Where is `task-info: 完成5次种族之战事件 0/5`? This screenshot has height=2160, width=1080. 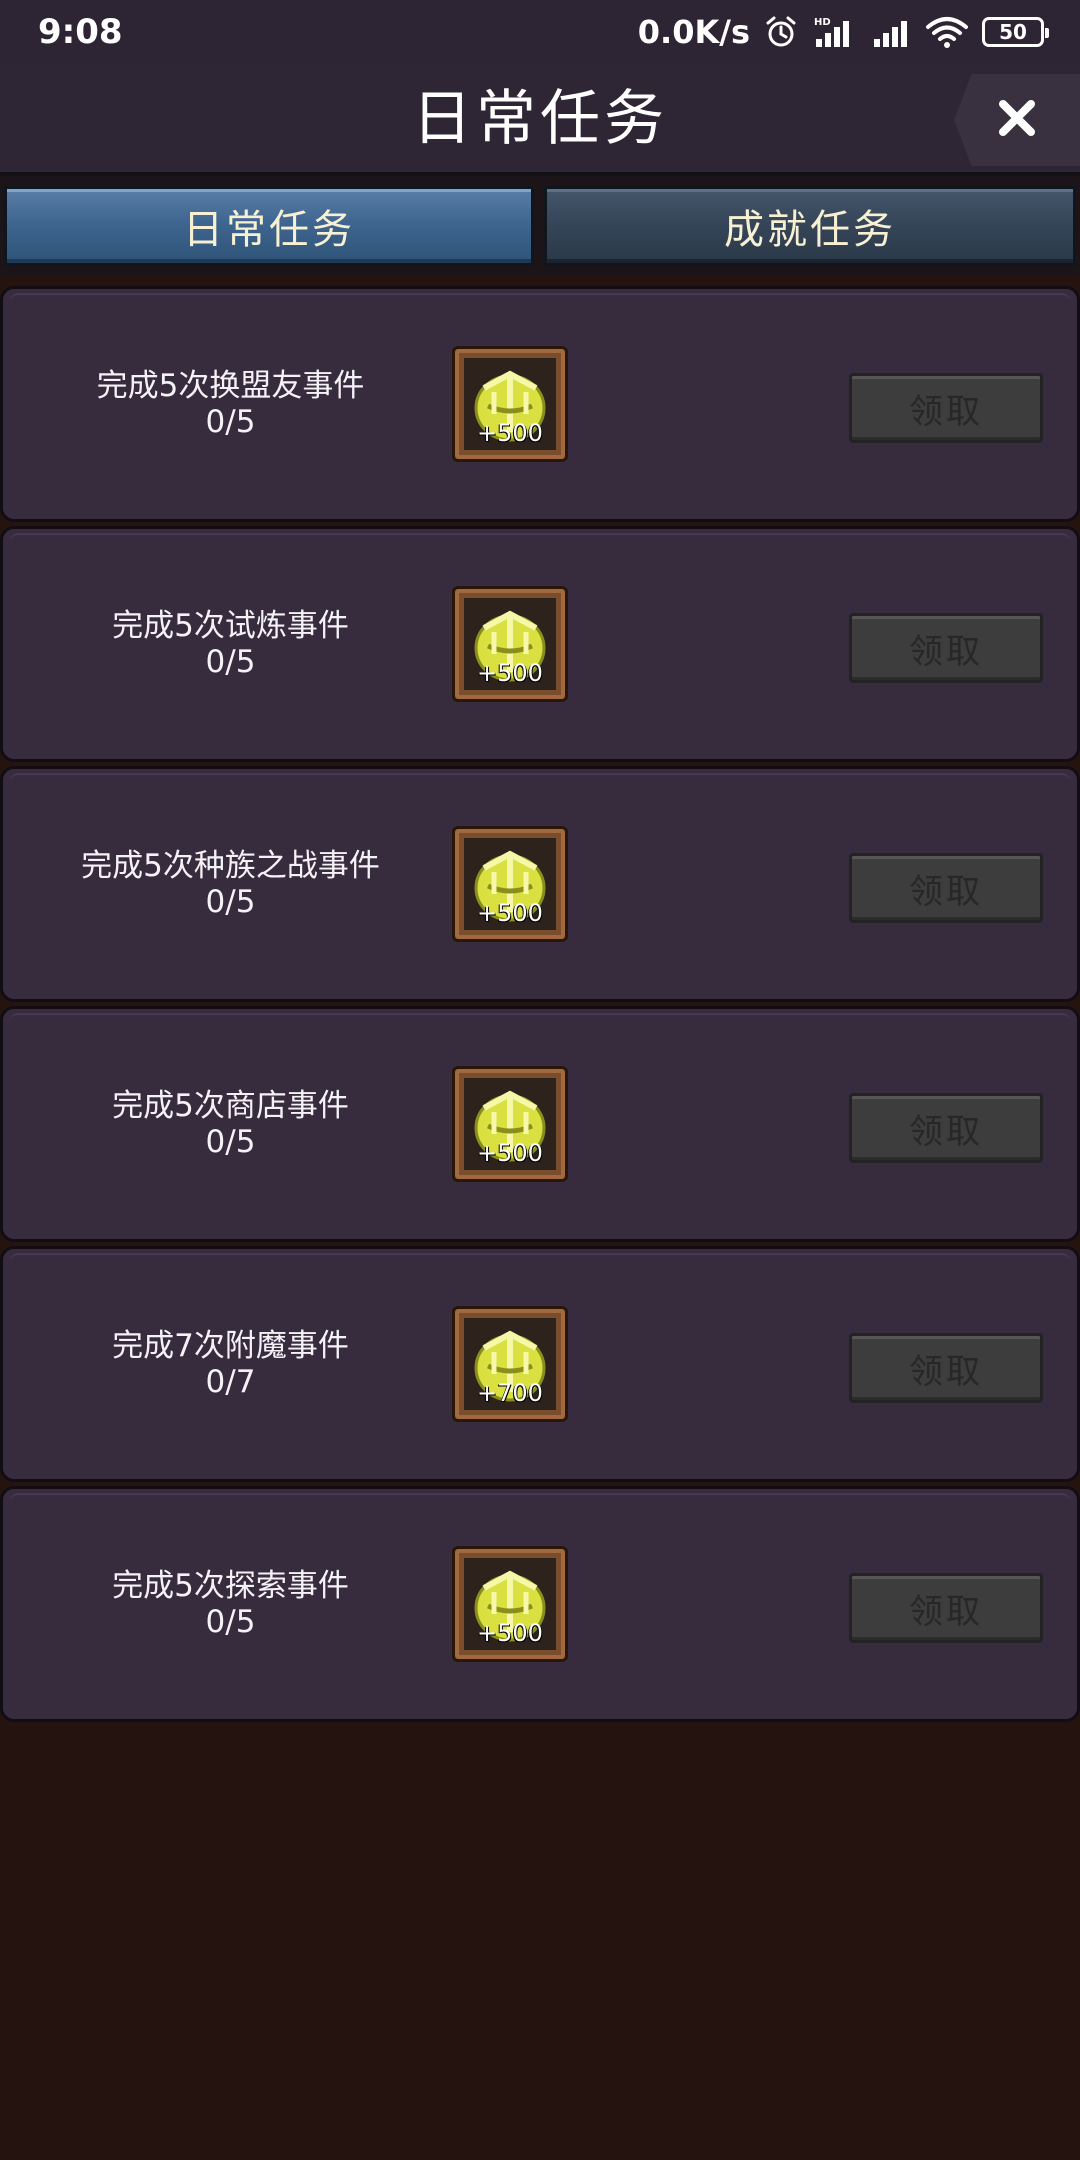
task-info: 完成5次种族之战事件 0/5 is located at coordinates (230, 884).